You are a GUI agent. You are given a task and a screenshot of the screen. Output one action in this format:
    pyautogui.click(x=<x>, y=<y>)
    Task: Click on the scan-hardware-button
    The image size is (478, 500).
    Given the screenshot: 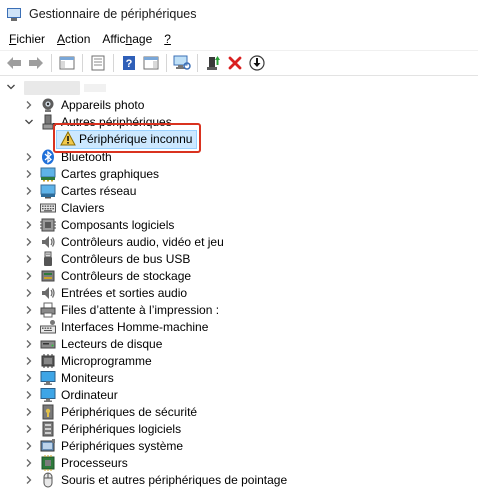 What is the action you would take?
    pyautogui.click(x=181, y=63)
    